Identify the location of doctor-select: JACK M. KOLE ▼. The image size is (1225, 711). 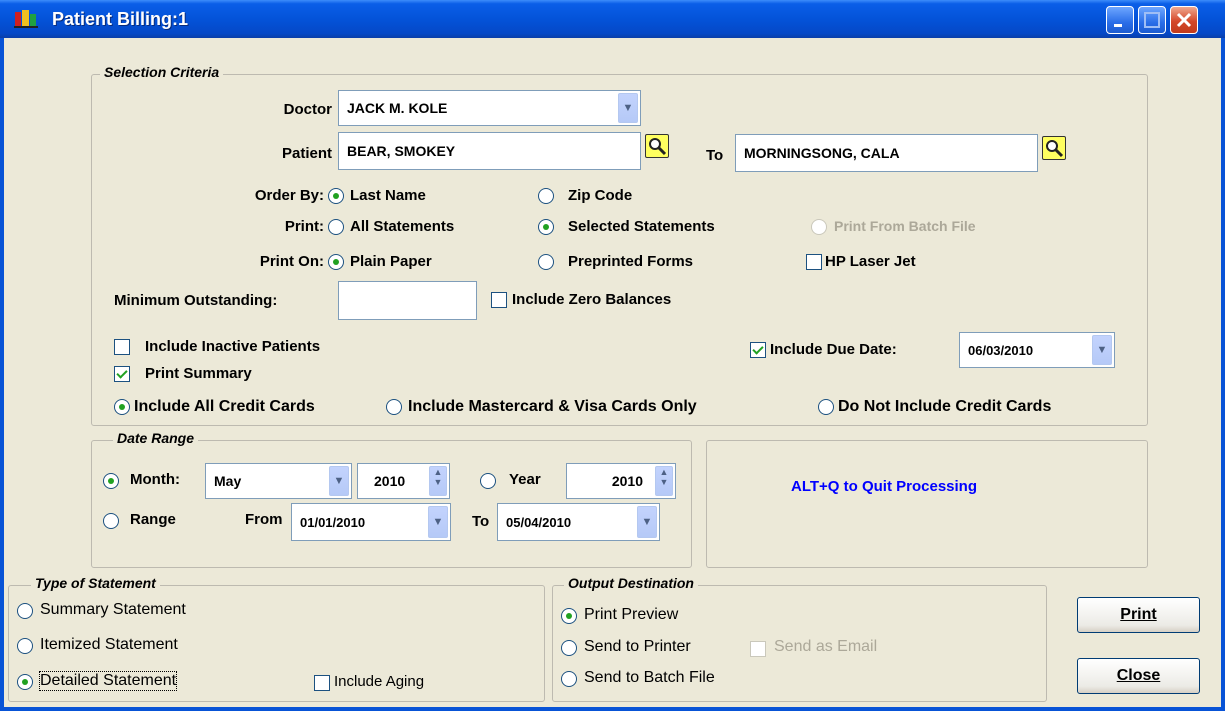
(489, 108).